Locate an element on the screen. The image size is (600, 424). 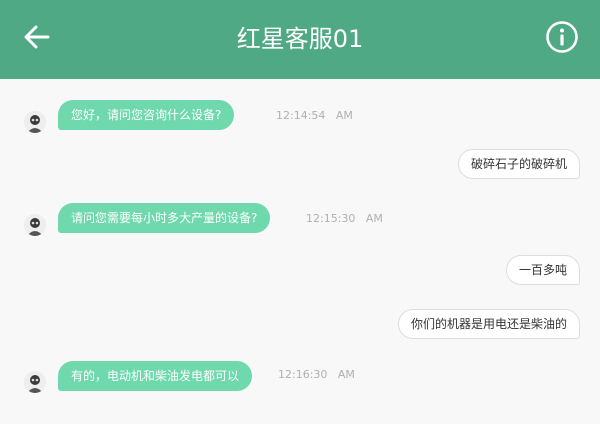
message-text: 一百多吨 is located at coordinates (542, 270).